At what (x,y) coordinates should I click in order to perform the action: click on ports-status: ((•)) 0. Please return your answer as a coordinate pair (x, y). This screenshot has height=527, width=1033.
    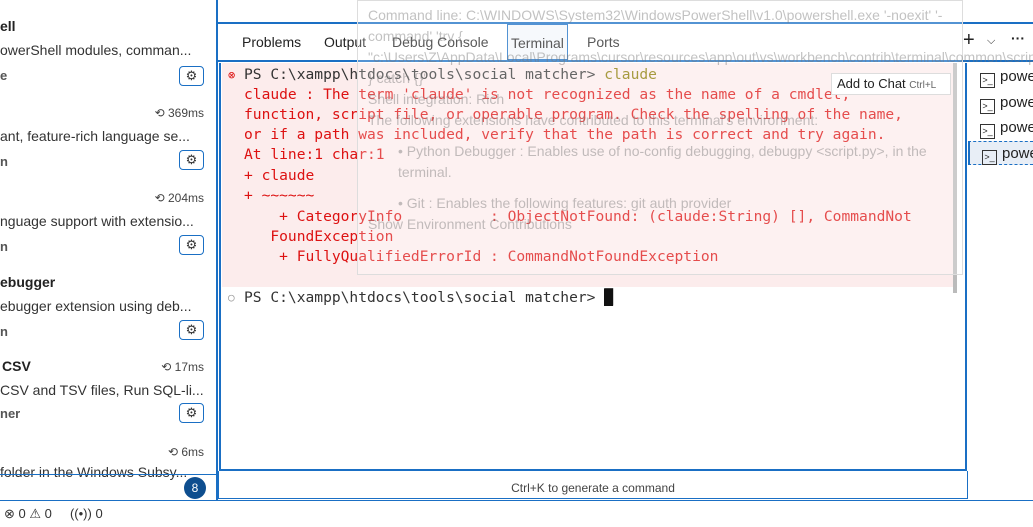
    Looking at the image, I should click on (86, 513).